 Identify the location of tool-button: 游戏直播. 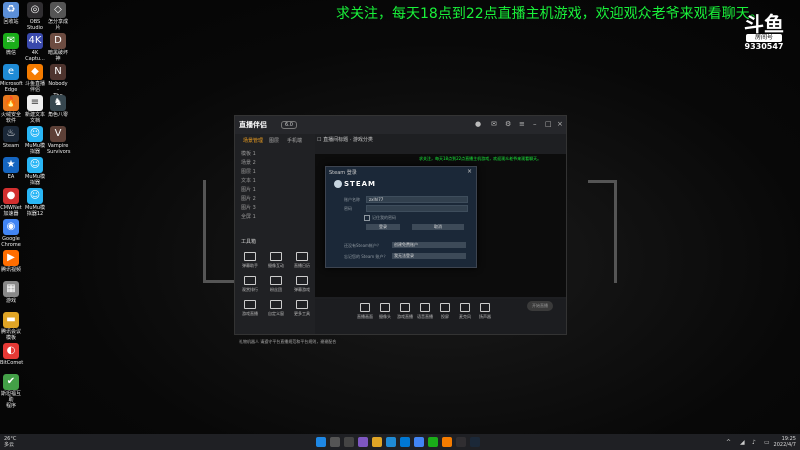
(250, 308).